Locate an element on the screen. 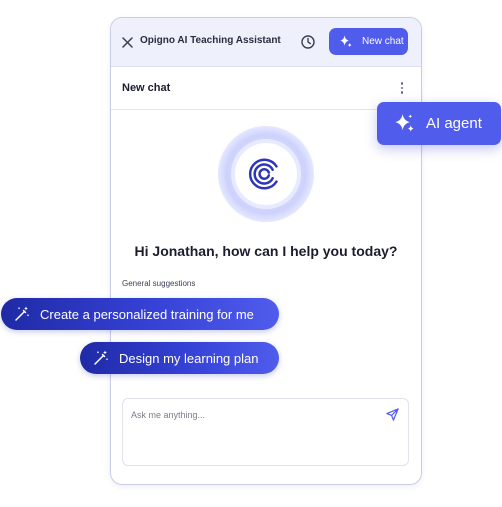 The height and width of the screenshot is (507, 502). suggestion-label: Design my learning plan is located at coordinates (189, 358).